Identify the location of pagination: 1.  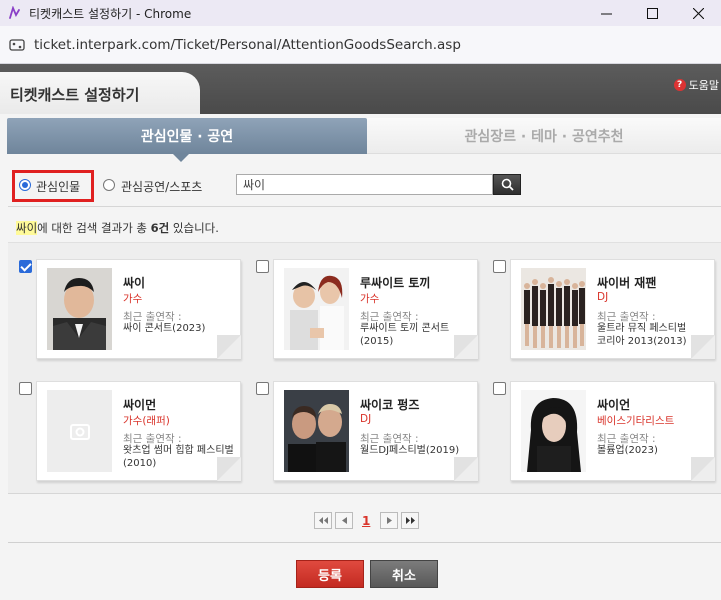
(368, 520).